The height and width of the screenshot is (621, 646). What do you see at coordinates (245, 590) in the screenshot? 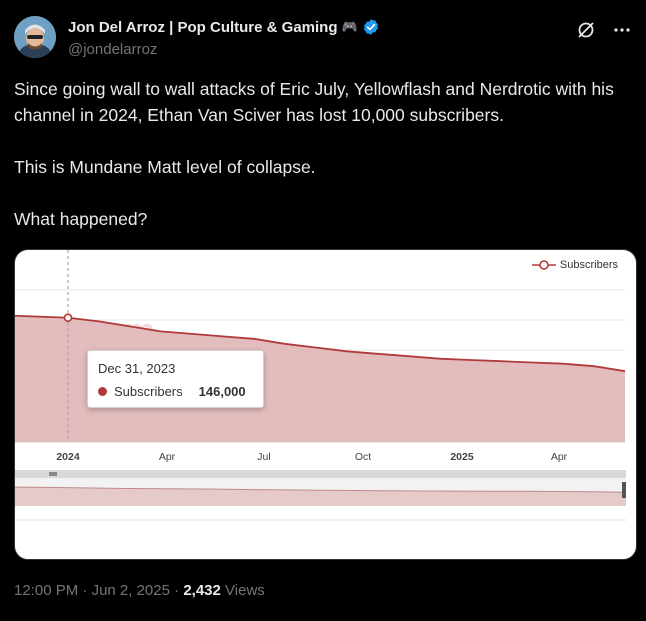
I see `views-label: Views` at bounding box center [245, 590].